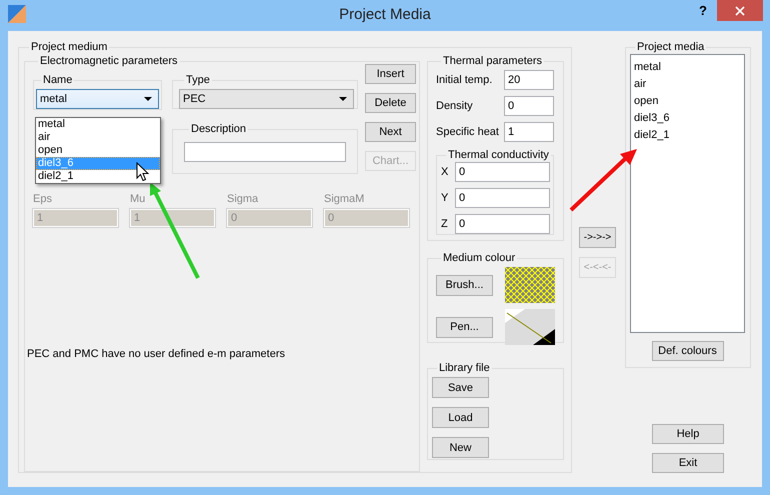 The image size is (770, 495). I want to click on field-label: Initial temp., so click(464, 80).